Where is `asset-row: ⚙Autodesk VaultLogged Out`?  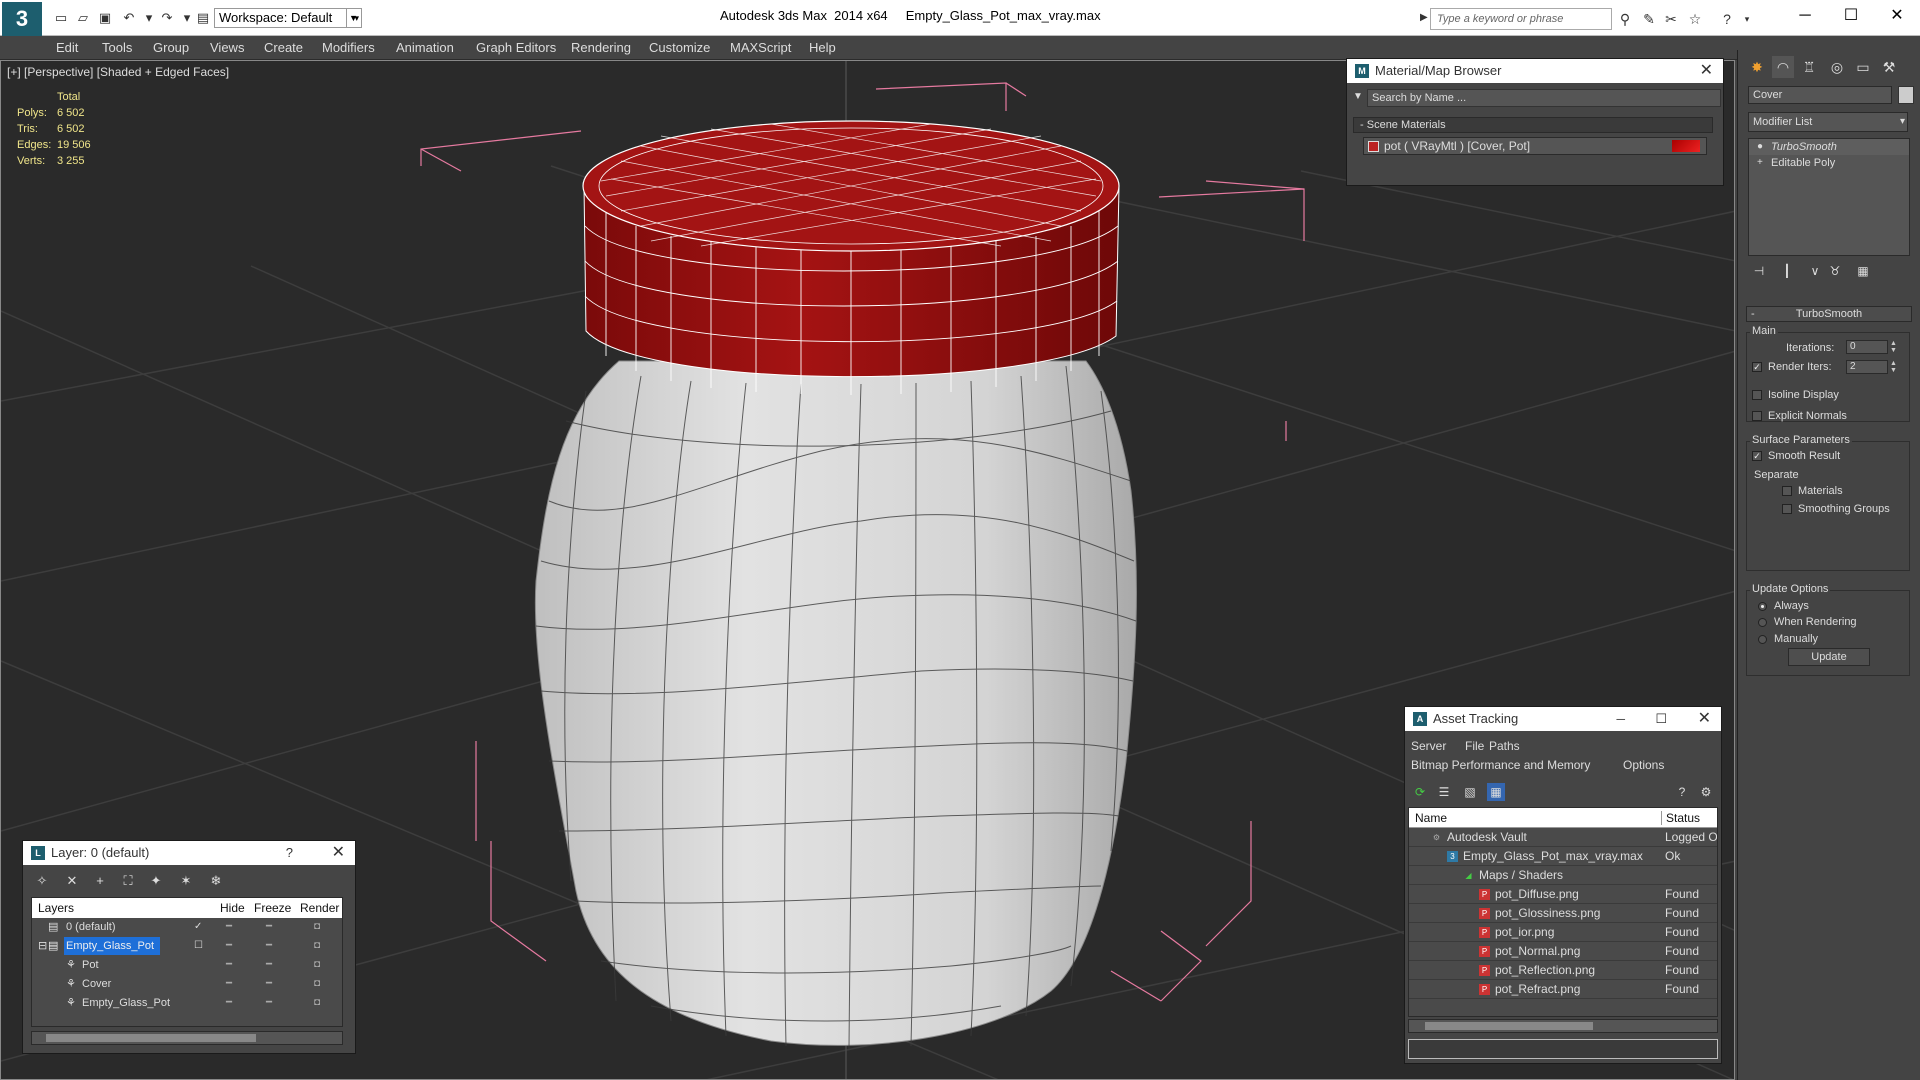
asset-row: ⚙Autodesk VaultLogged Out is located at coordinates (1563, 837).